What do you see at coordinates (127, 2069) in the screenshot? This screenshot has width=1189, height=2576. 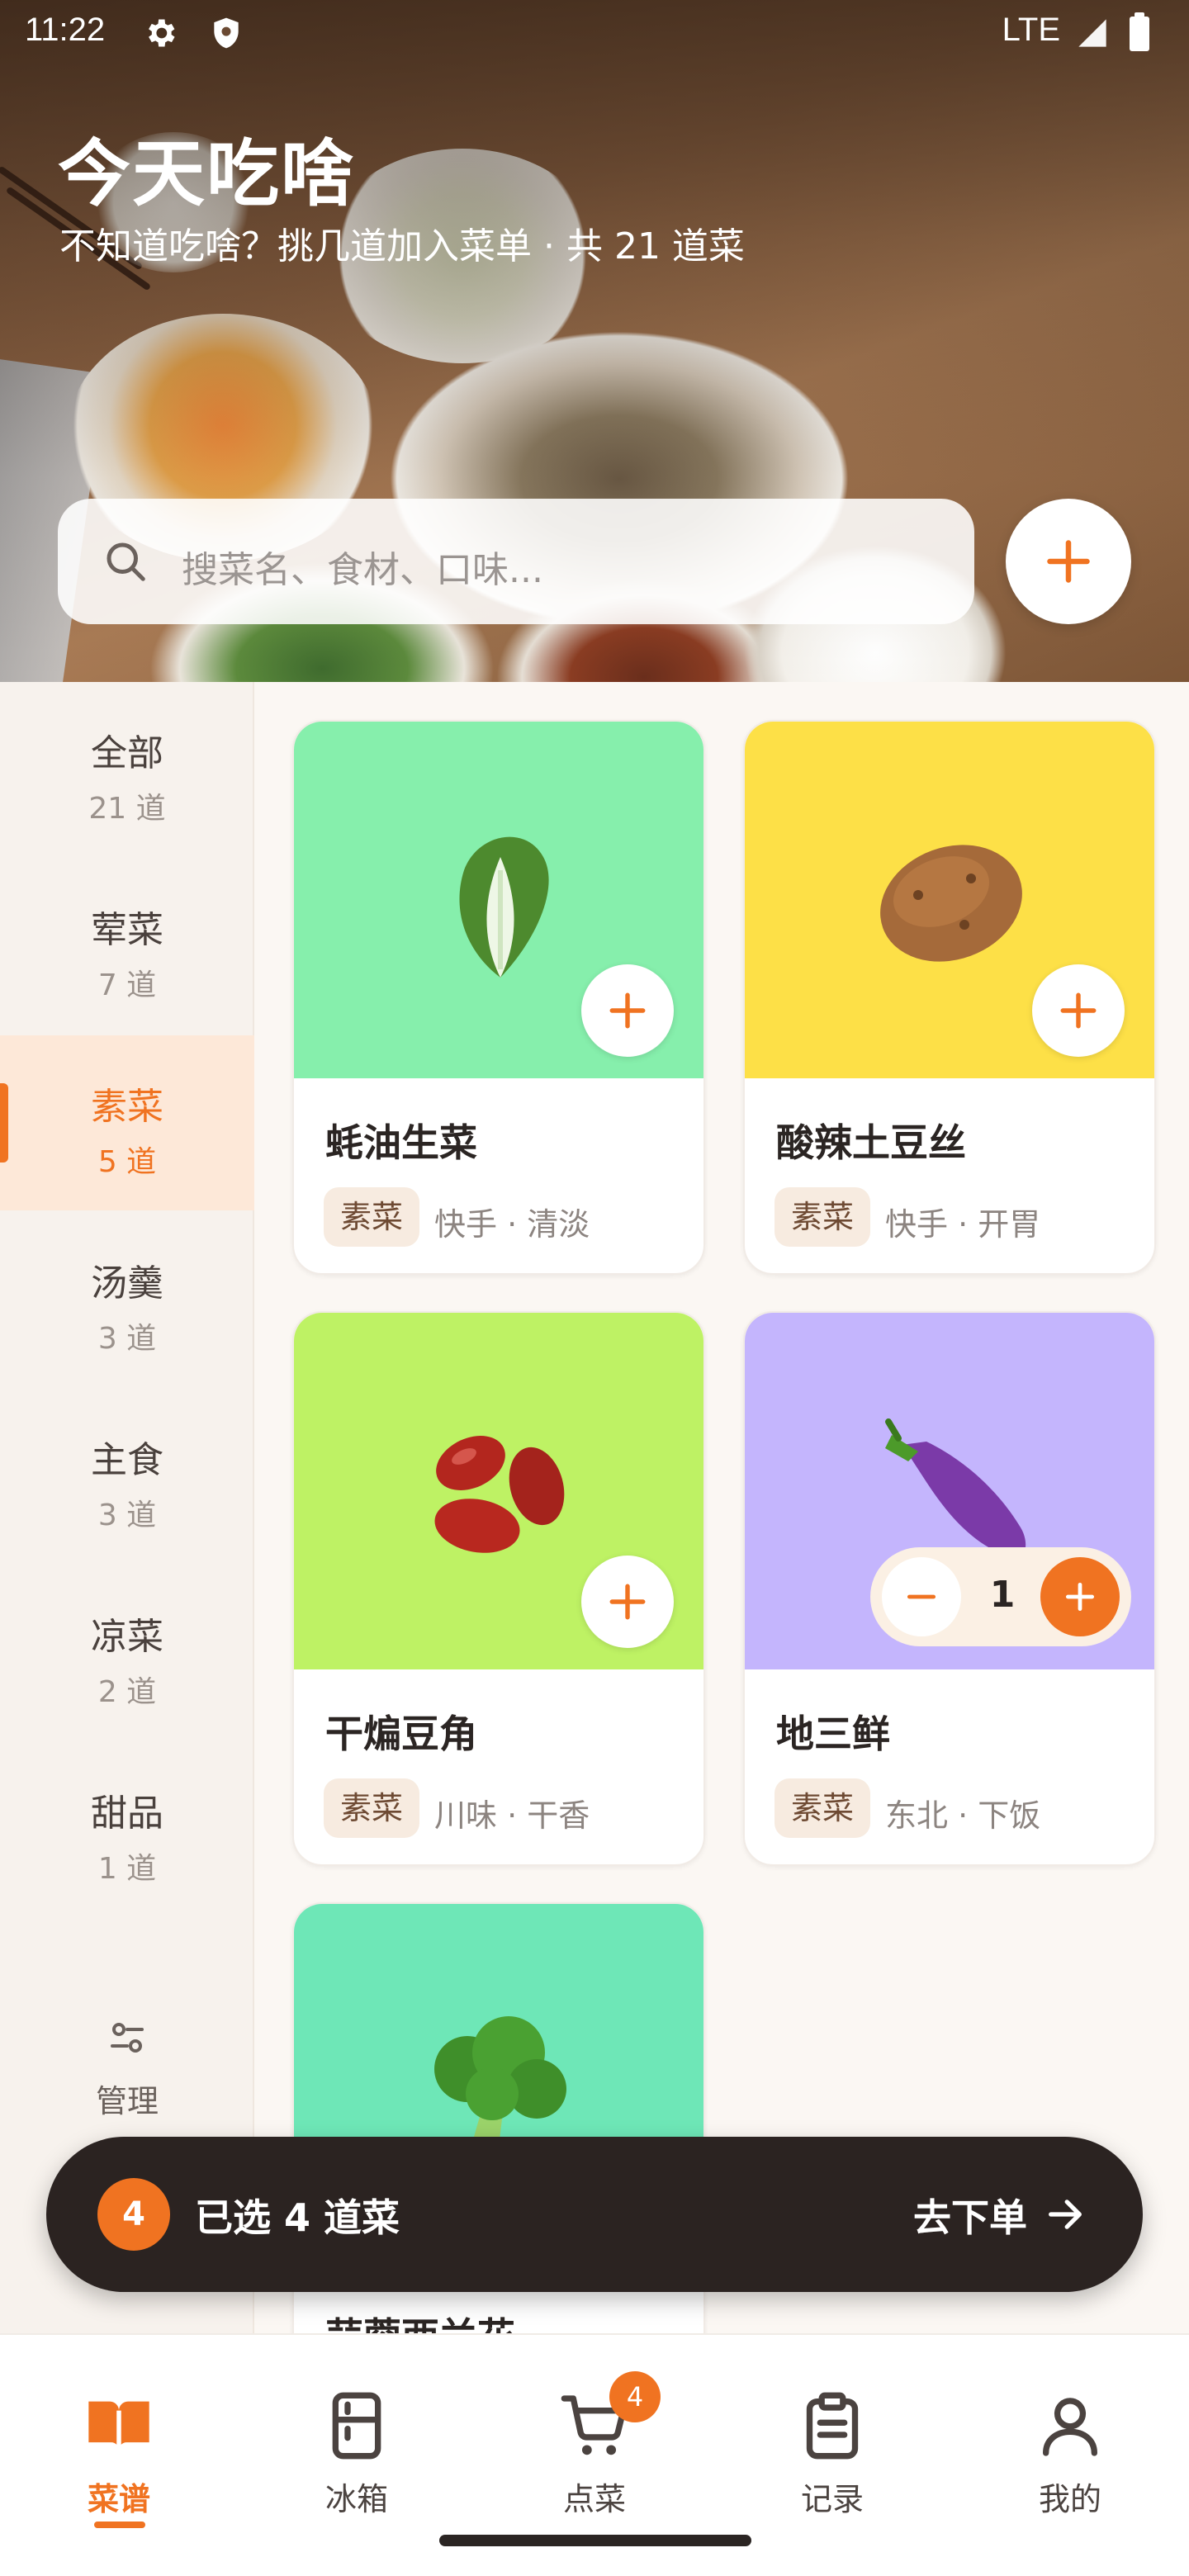 I see `manage-button: 管理` at bounding box center [127, 2069].